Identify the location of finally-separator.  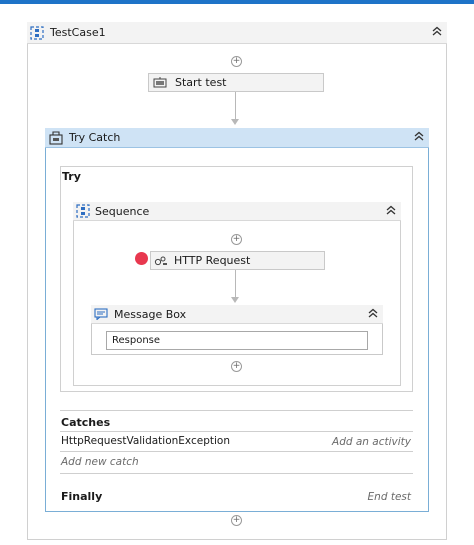
(236, 473).